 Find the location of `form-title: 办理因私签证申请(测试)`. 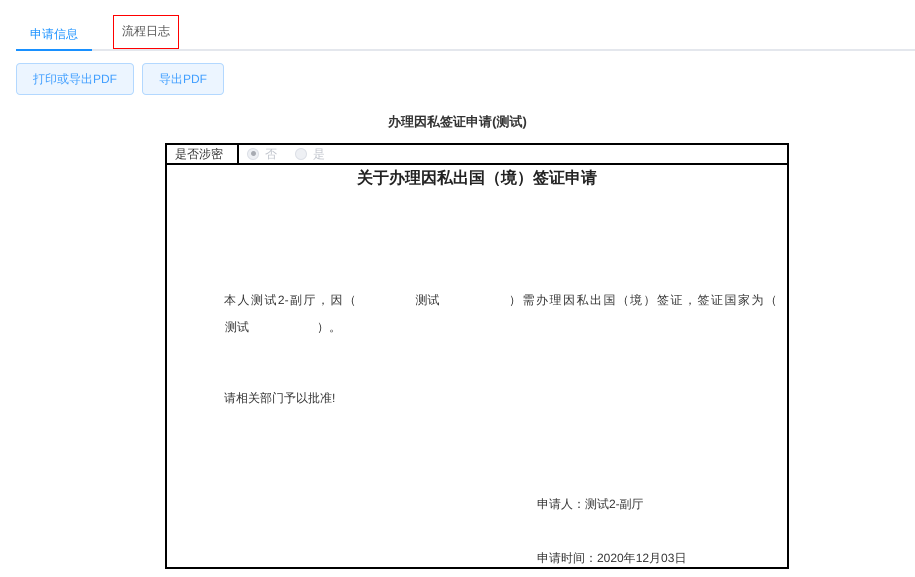

form-title: 办理因私签证申请(测试) is located at coordinates (457, 122).